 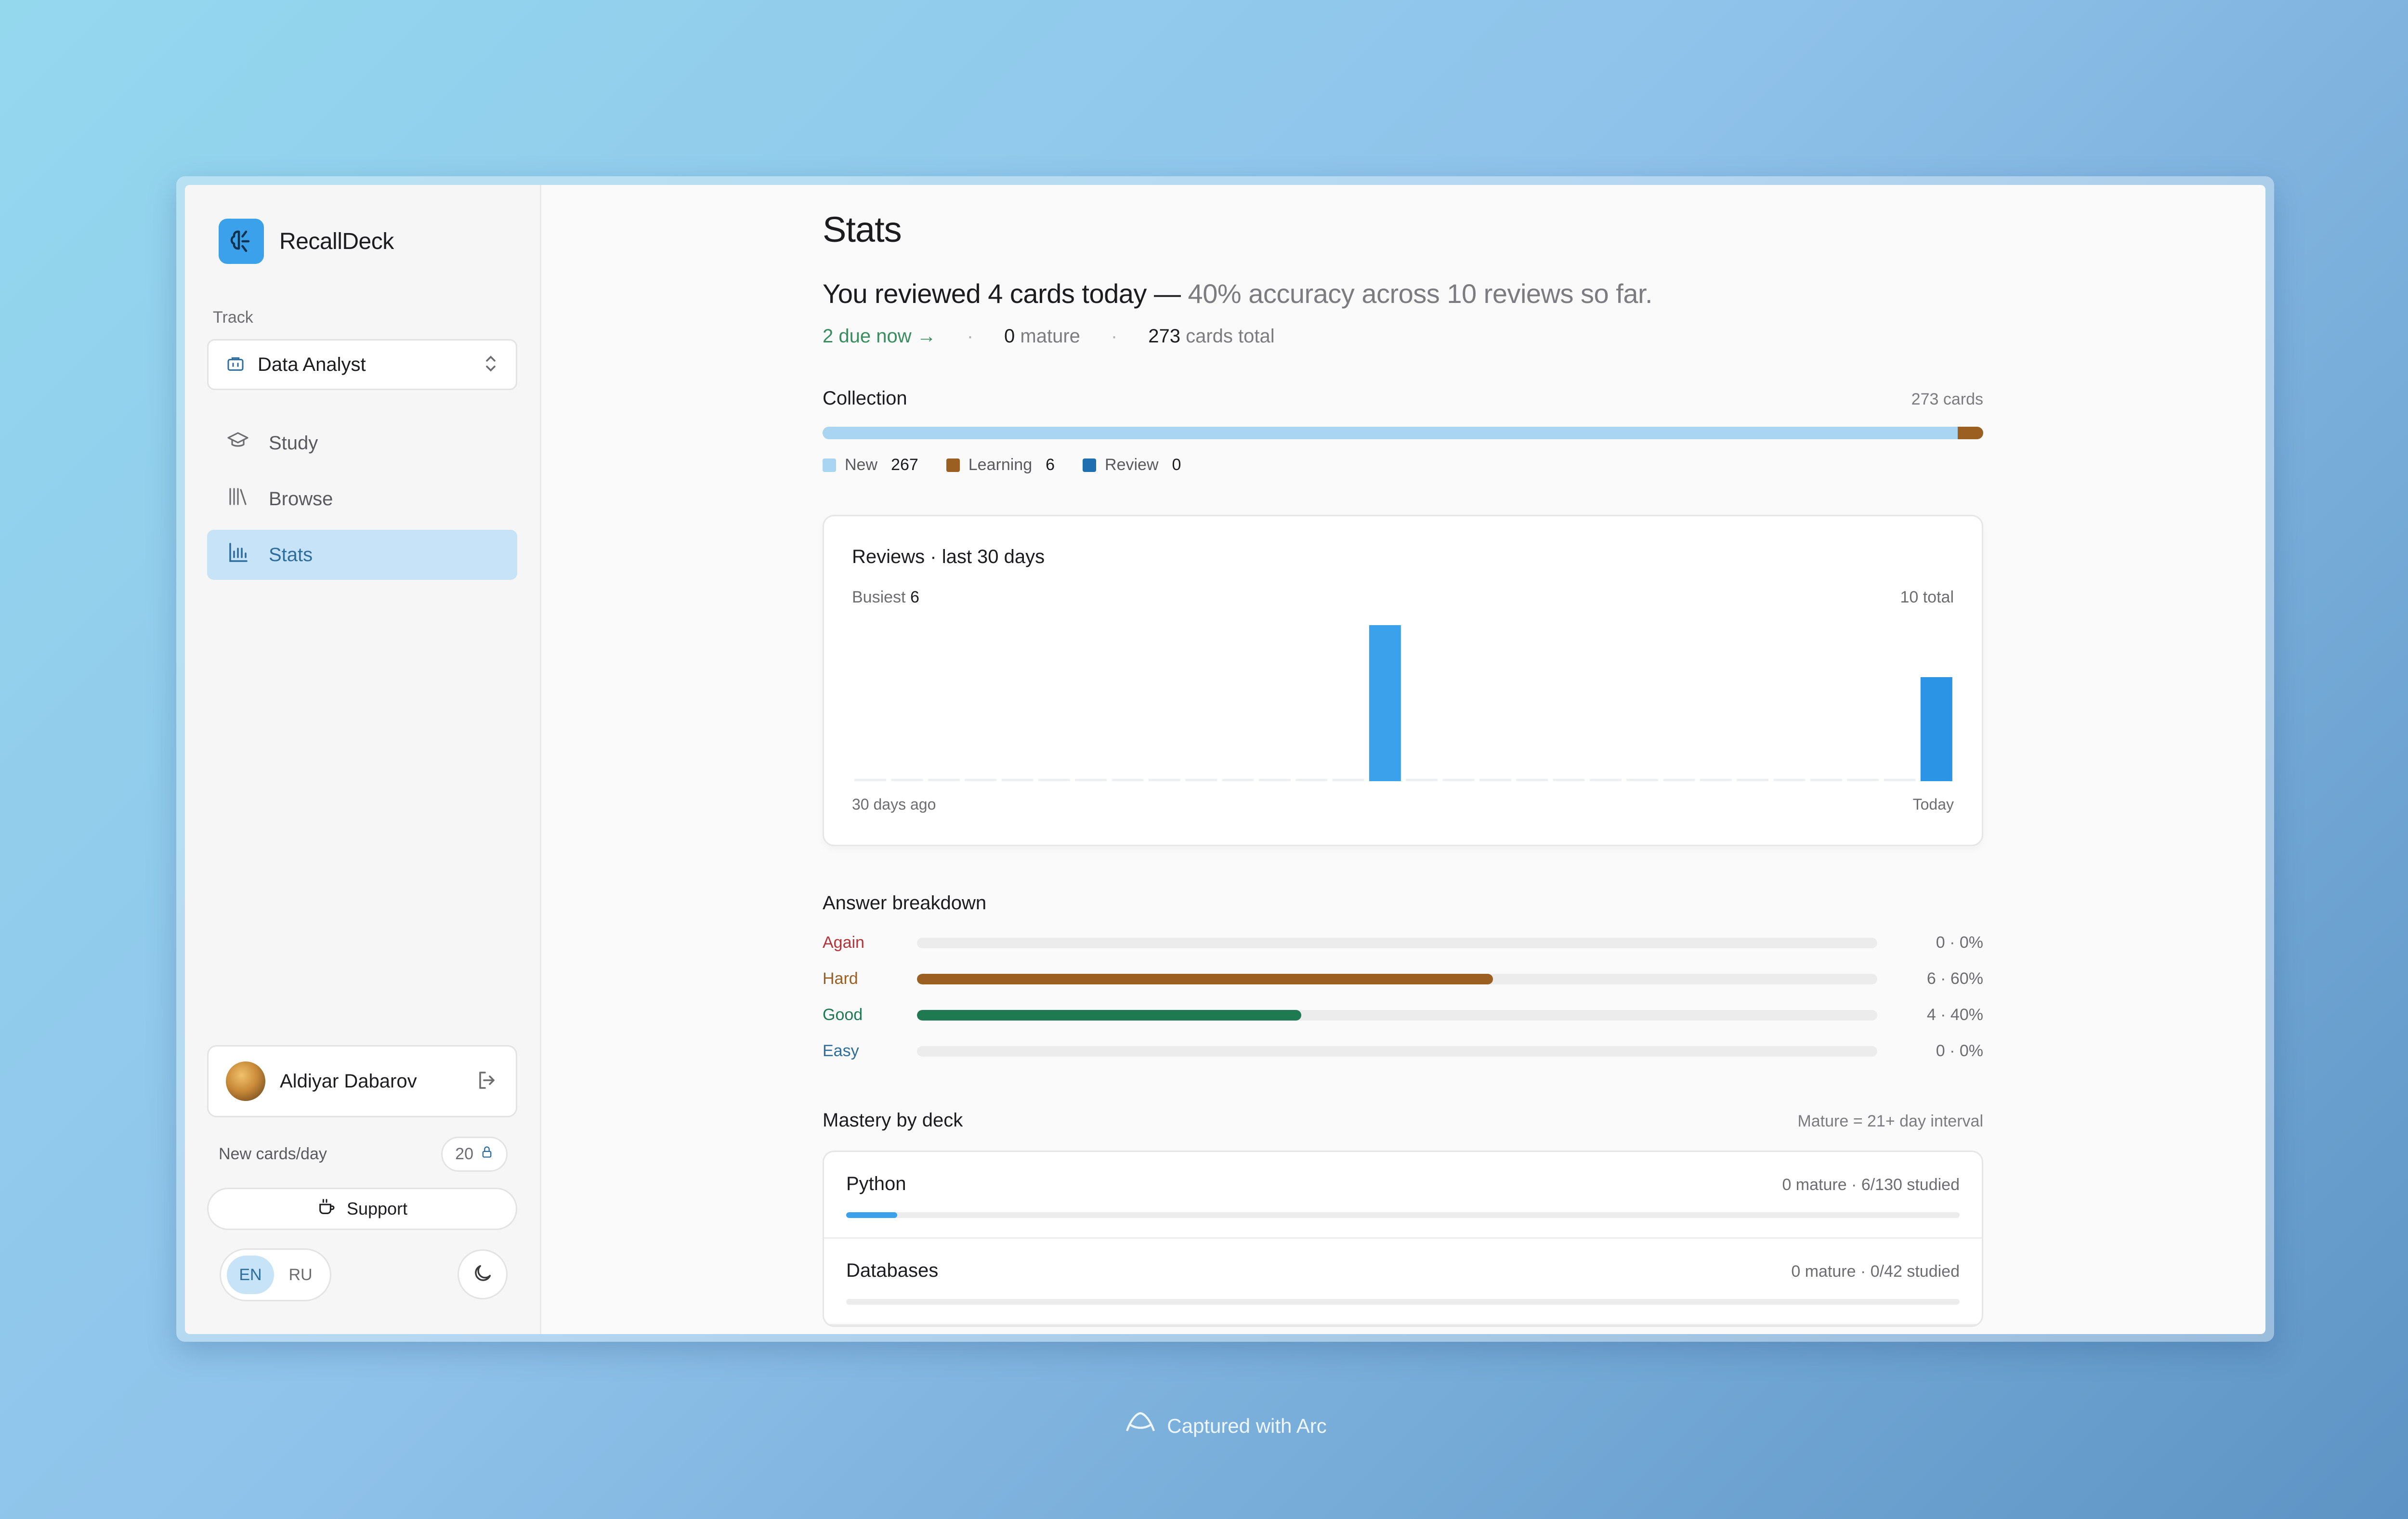 What do you see at coordinates (1050, 336) in the screenshot?
I see `mature-label: mature` at bounding box center [1050, 336].